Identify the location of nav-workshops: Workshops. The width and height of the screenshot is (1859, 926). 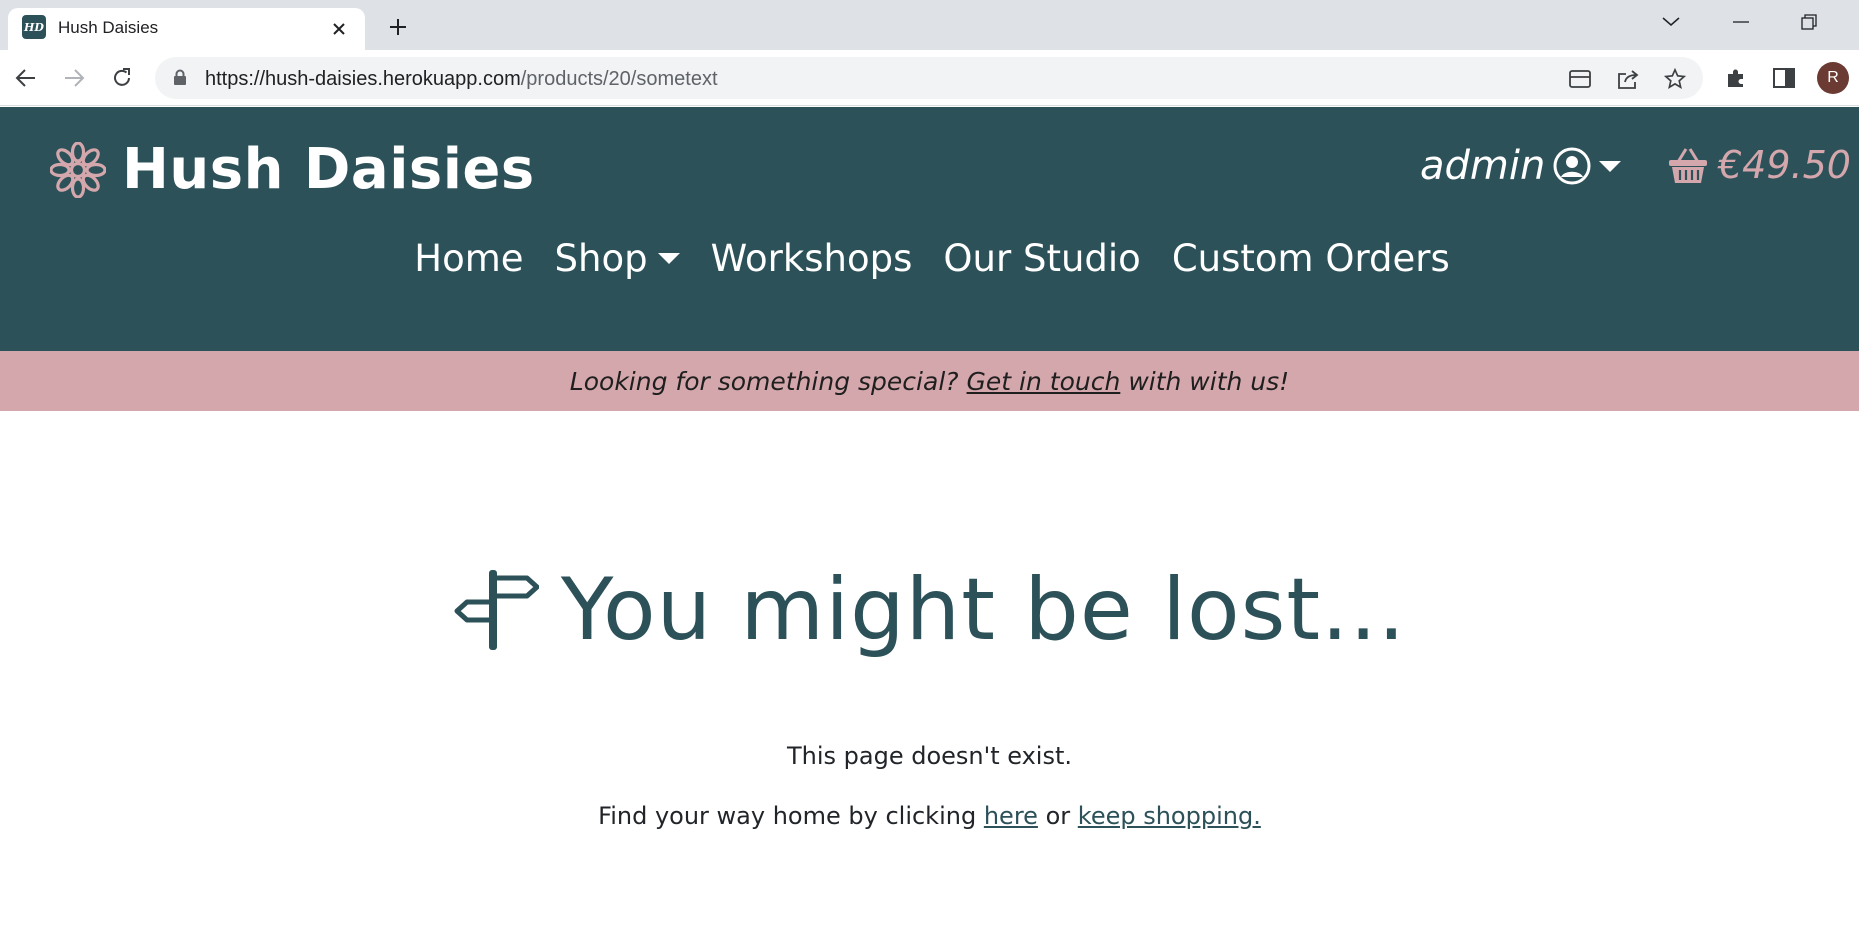
(812, 258).